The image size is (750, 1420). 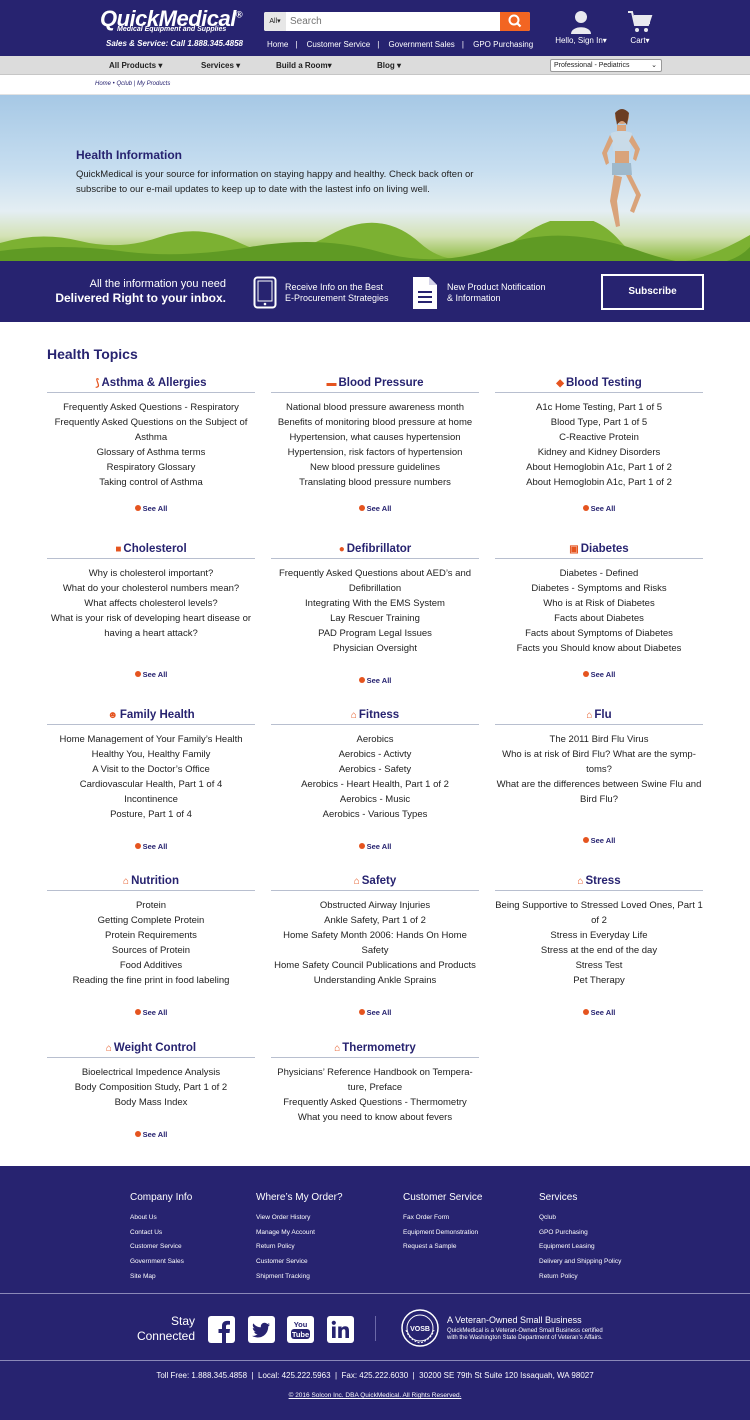 What do you see at coordinates (151, 935) in the screenshot?
I see `topic-link: Protein Requirements` at bounding box center [151, 935].